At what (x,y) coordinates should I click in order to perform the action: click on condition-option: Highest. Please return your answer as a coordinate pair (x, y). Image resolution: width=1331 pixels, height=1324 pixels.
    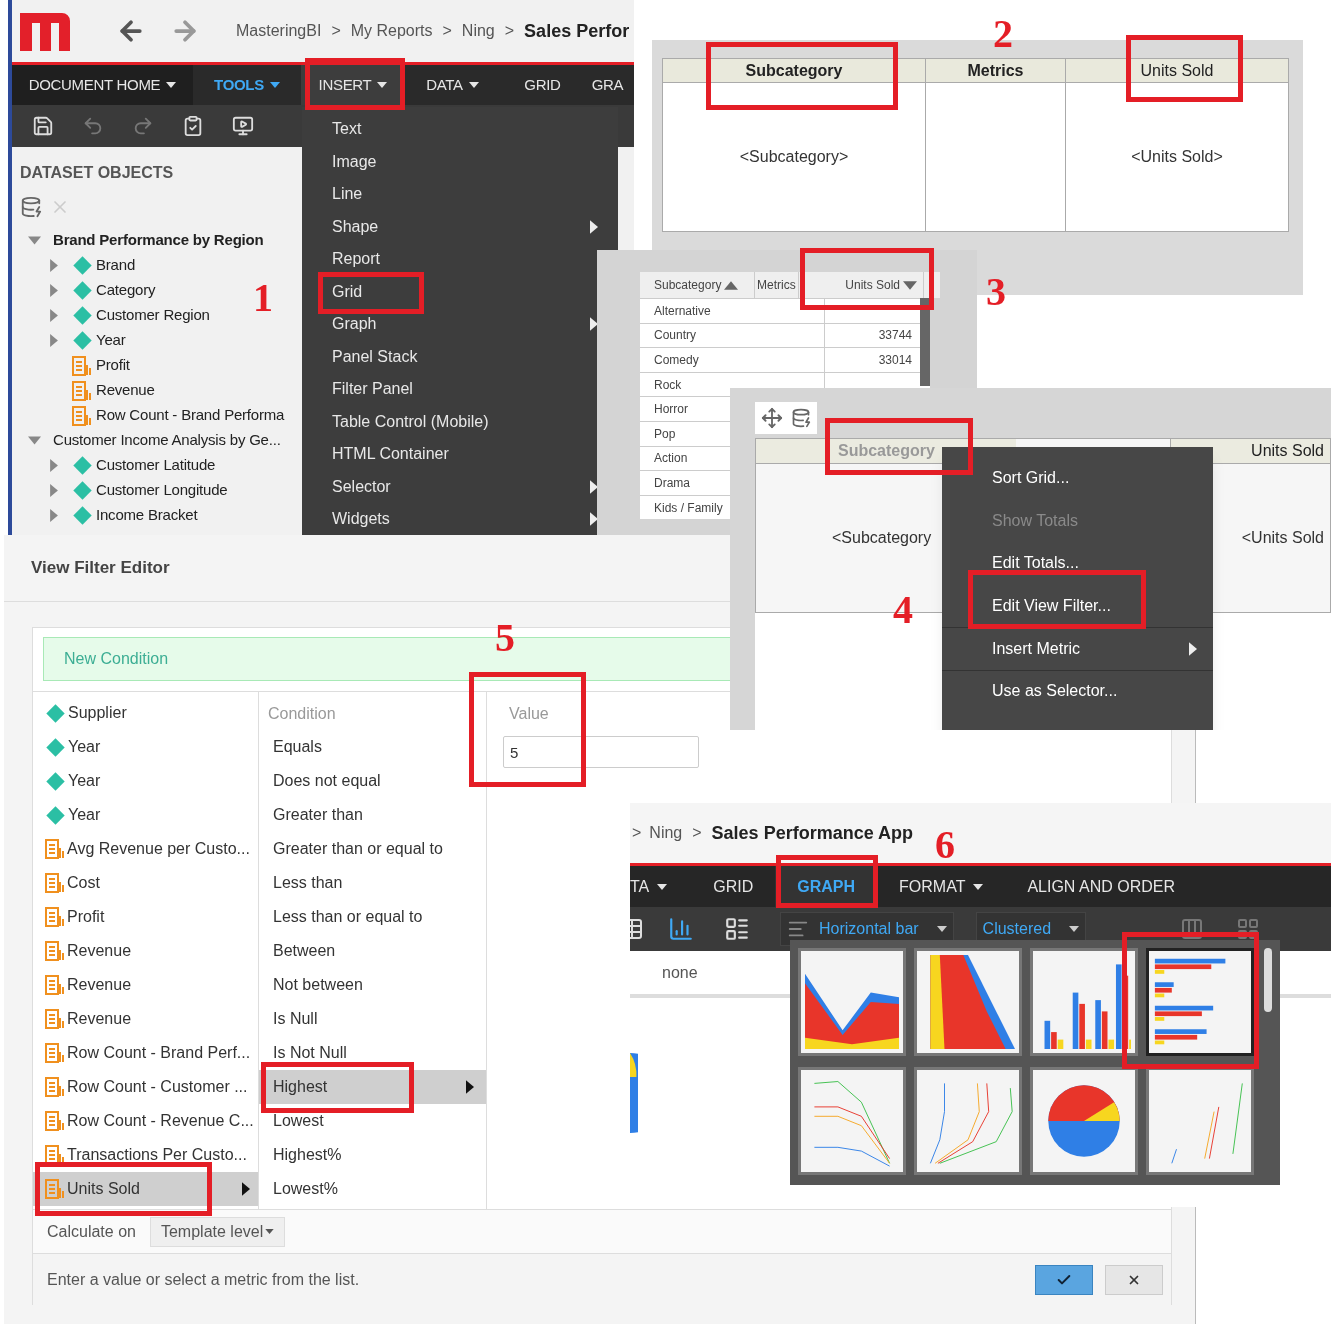
    Looking at the image, I should click on (372, 1087).